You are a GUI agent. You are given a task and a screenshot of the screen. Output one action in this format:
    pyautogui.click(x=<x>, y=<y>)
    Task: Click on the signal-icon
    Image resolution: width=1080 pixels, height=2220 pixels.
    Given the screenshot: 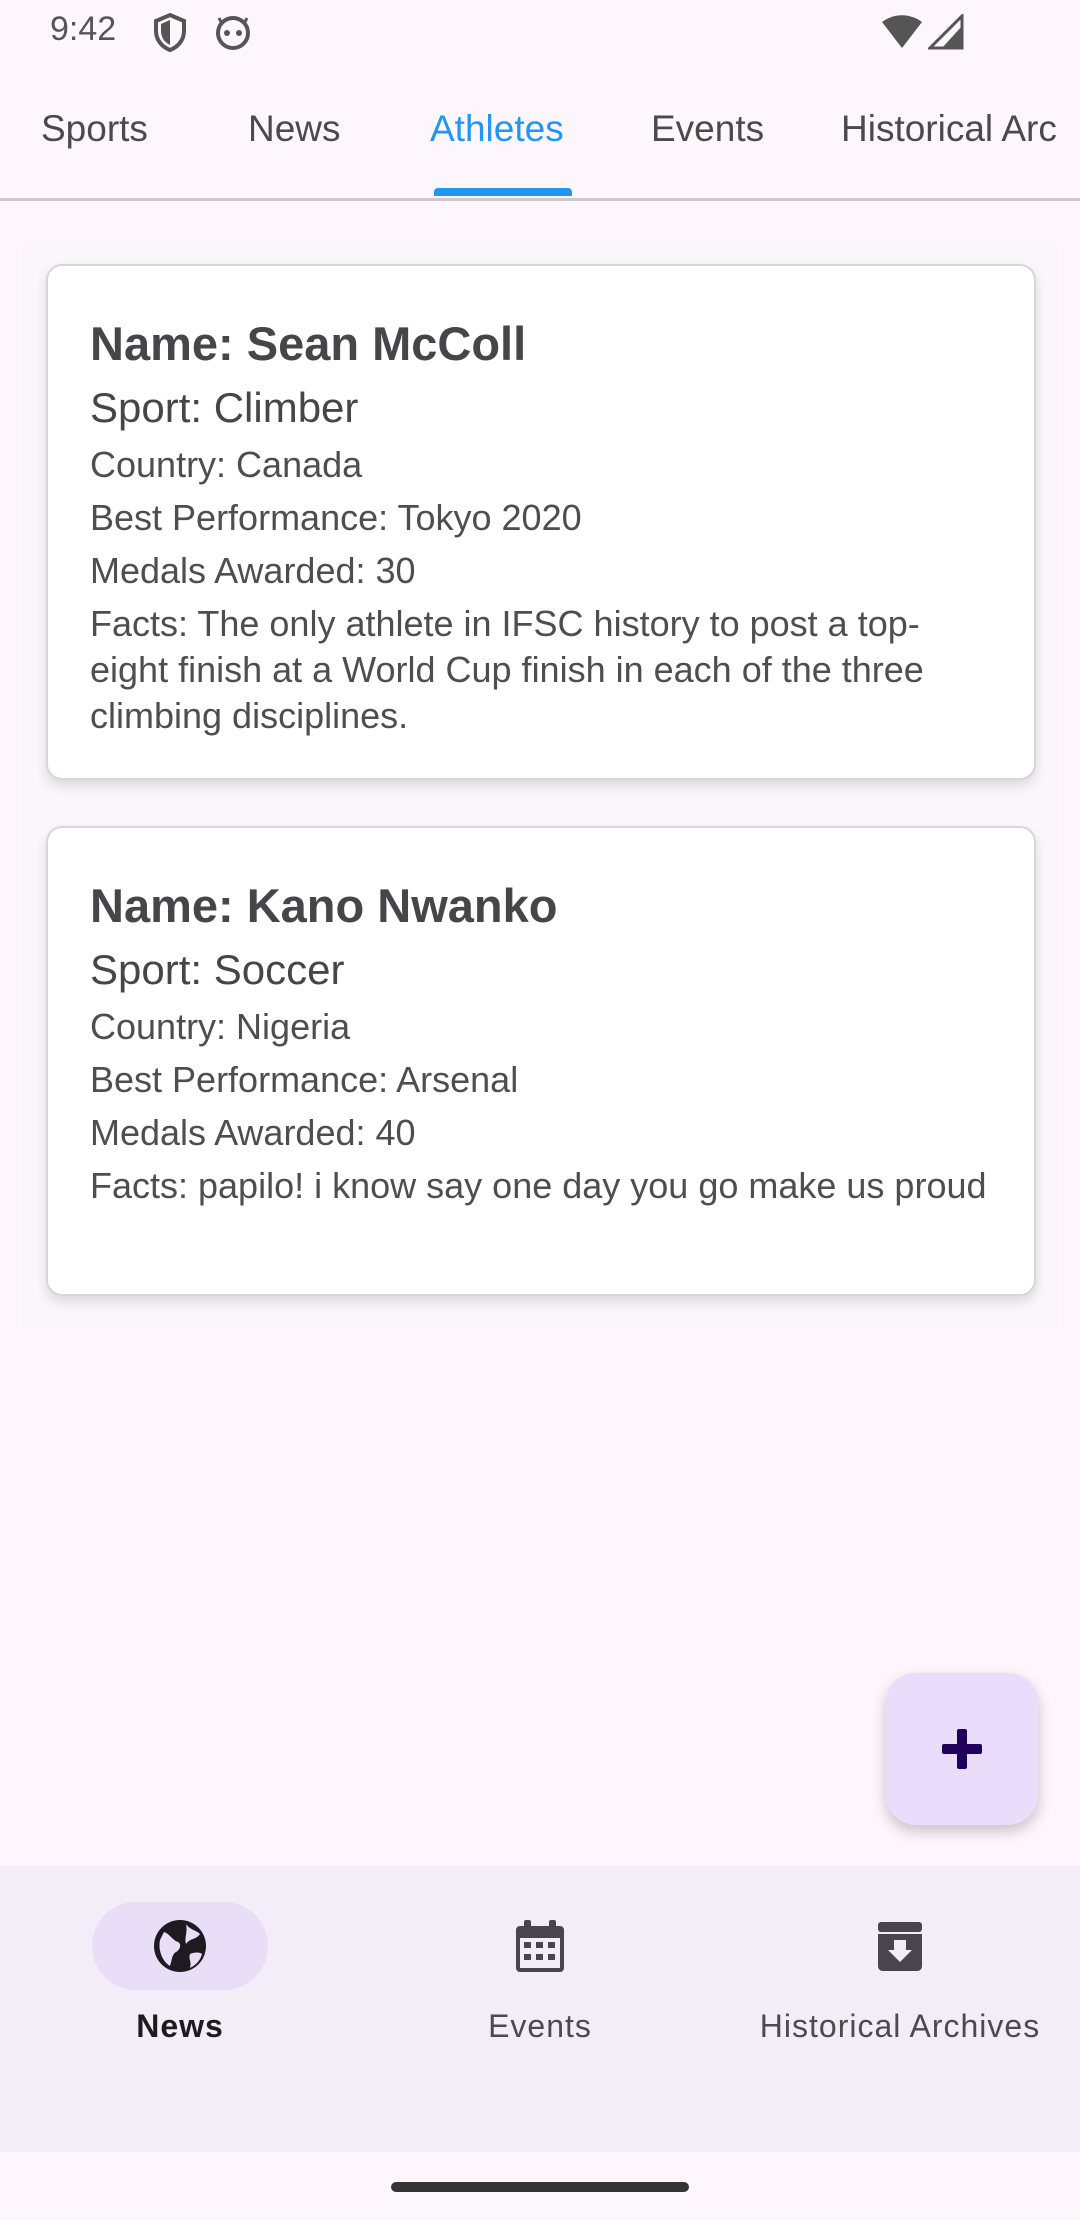 What is the action you would take?
    pyautogui.click(x=946, y=33)
    